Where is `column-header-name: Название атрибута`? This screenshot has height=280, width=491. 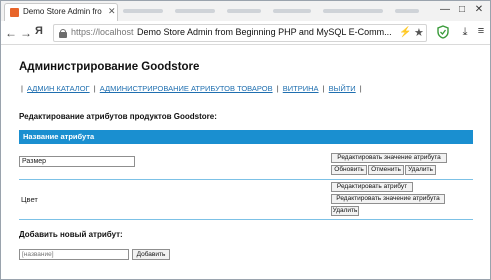 column-header-name: Название атрибута is located at coordinates (59, 136).